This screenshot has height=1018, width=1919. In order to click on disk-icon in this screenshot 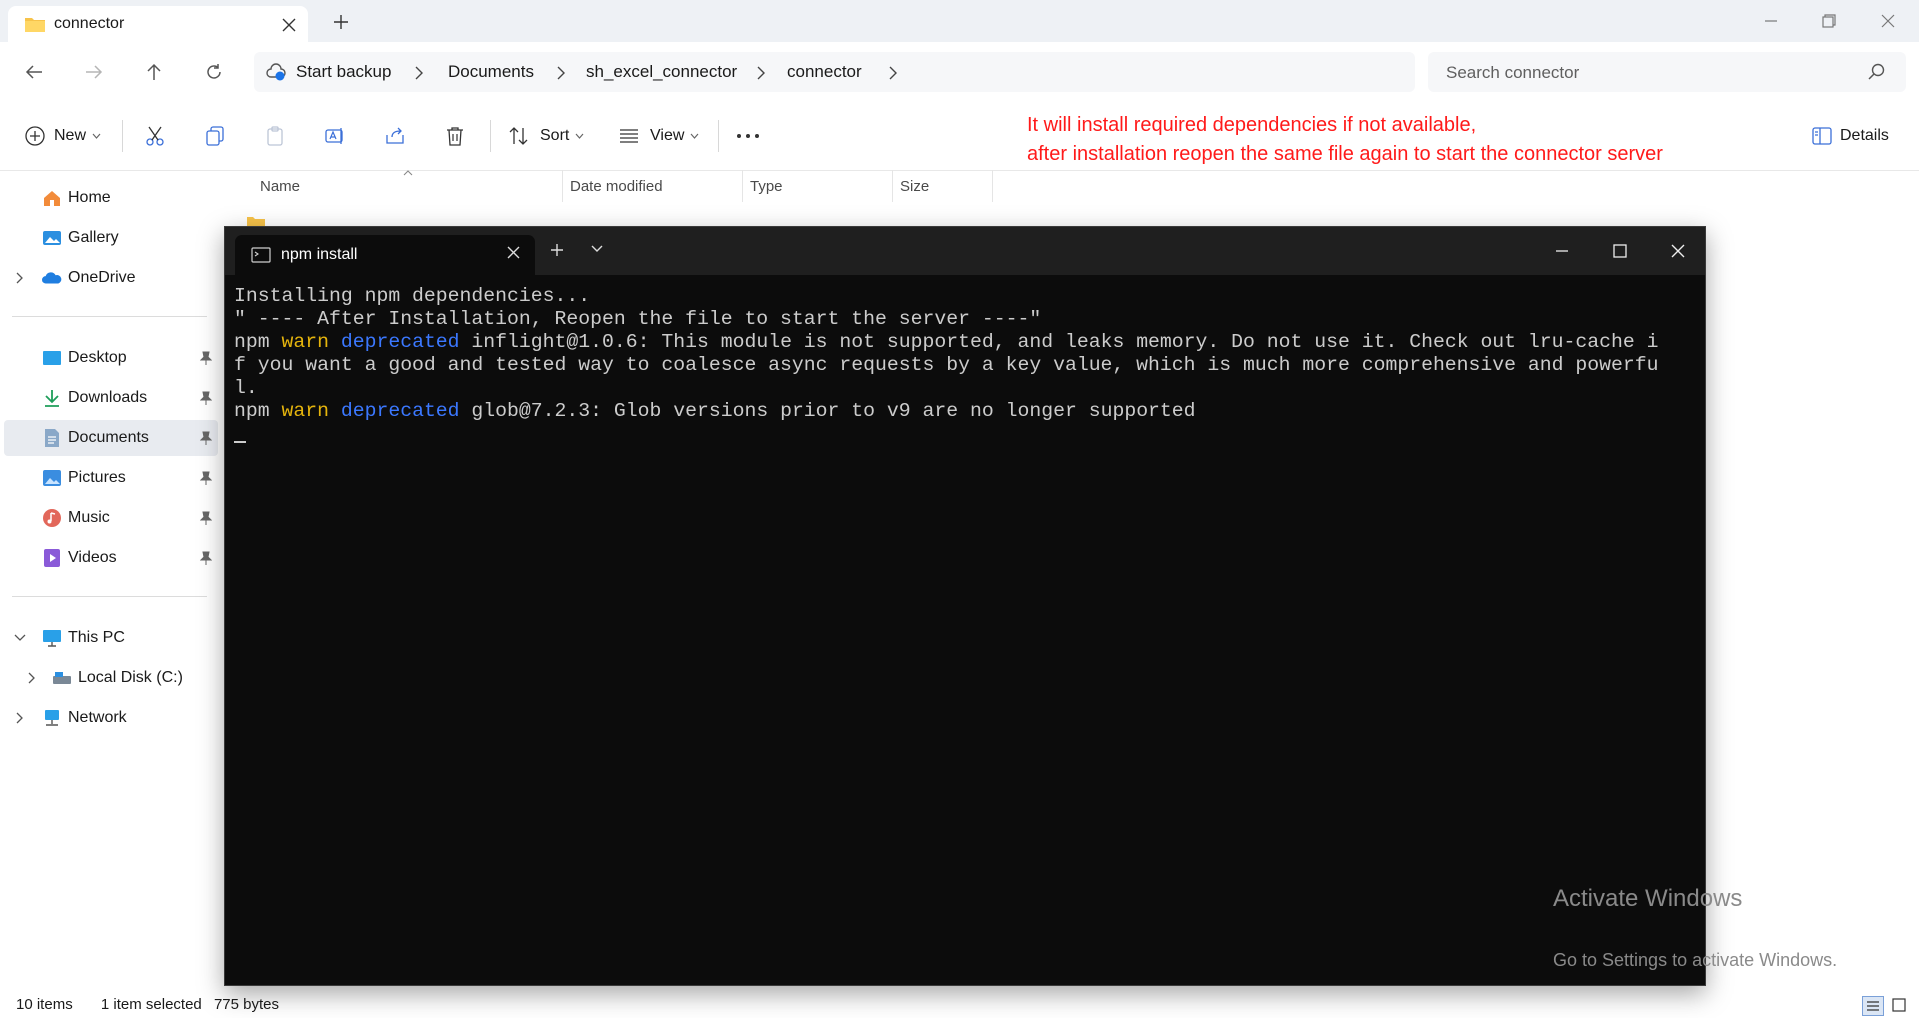, I will do `click(62, 678)`.